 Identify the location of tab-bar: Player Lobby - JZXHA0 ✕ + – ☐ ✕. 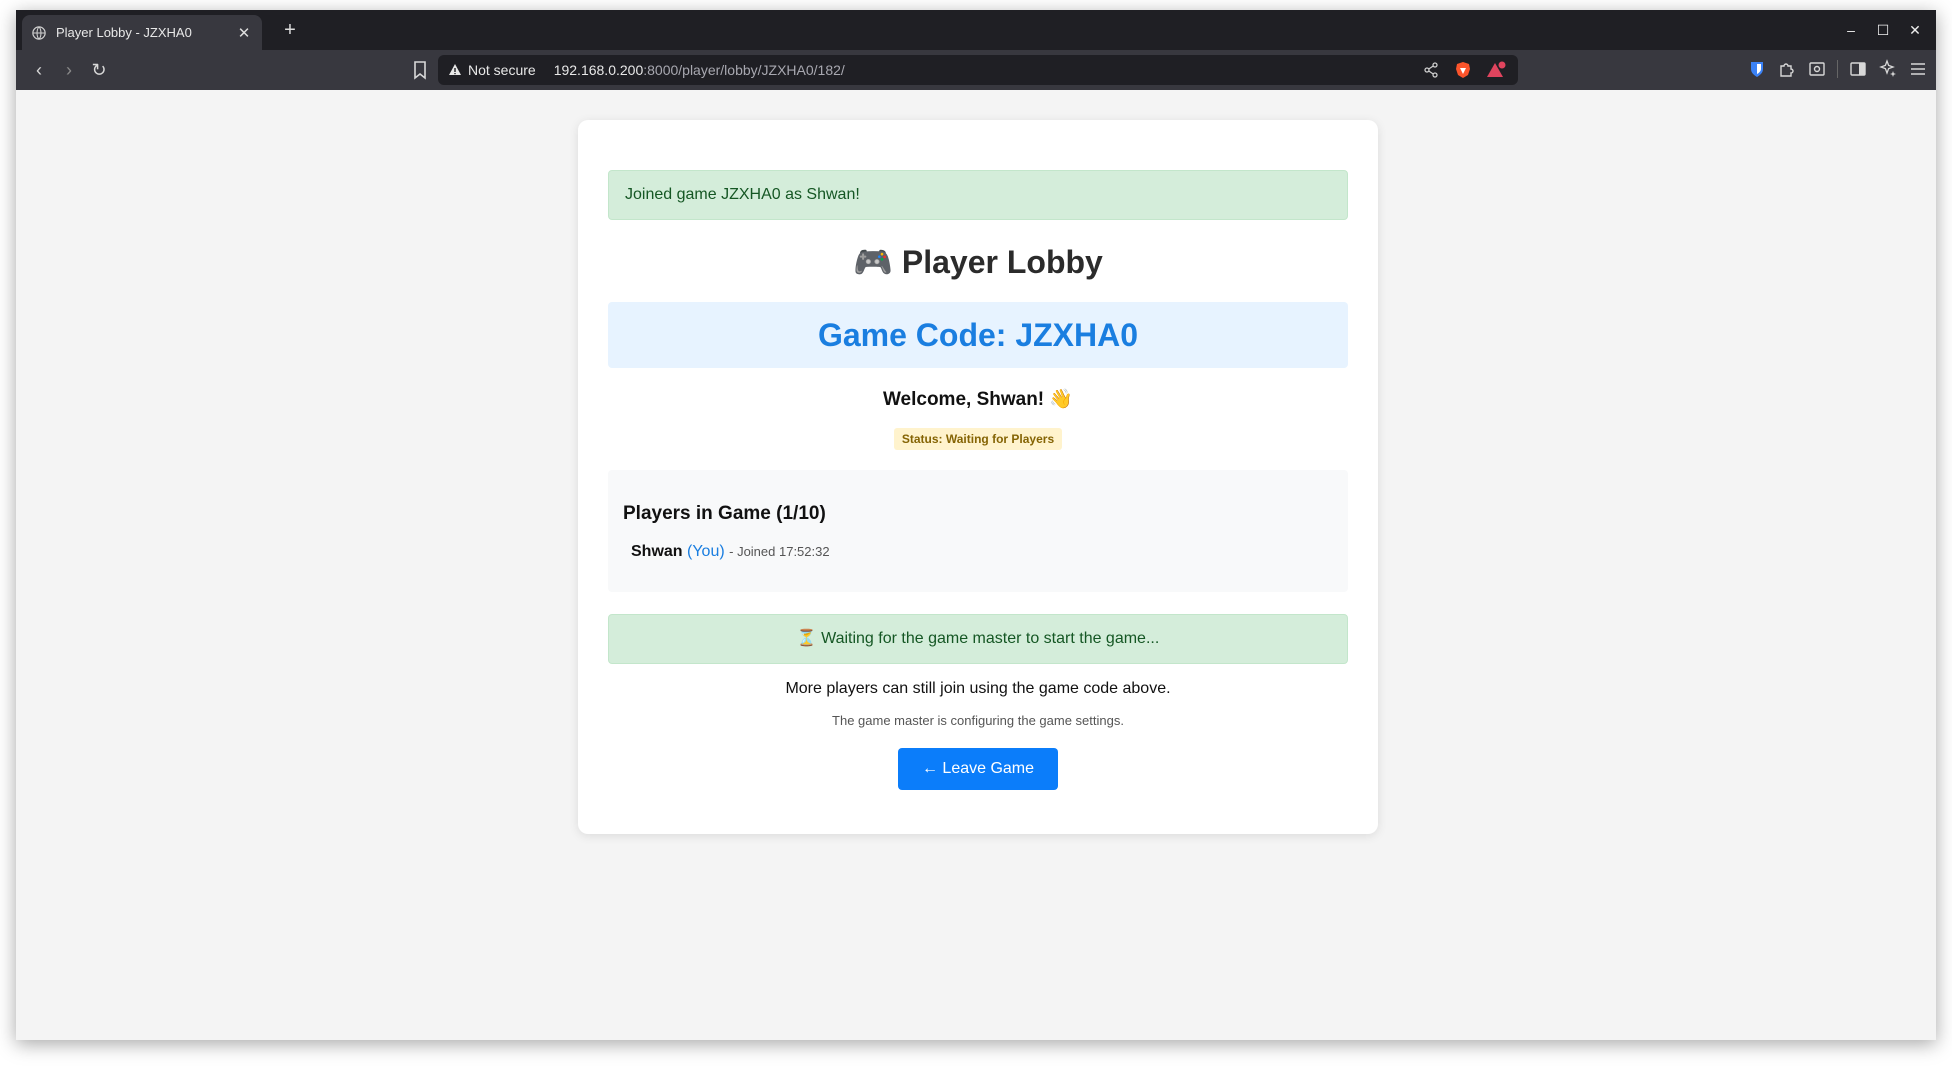
(976, 30).